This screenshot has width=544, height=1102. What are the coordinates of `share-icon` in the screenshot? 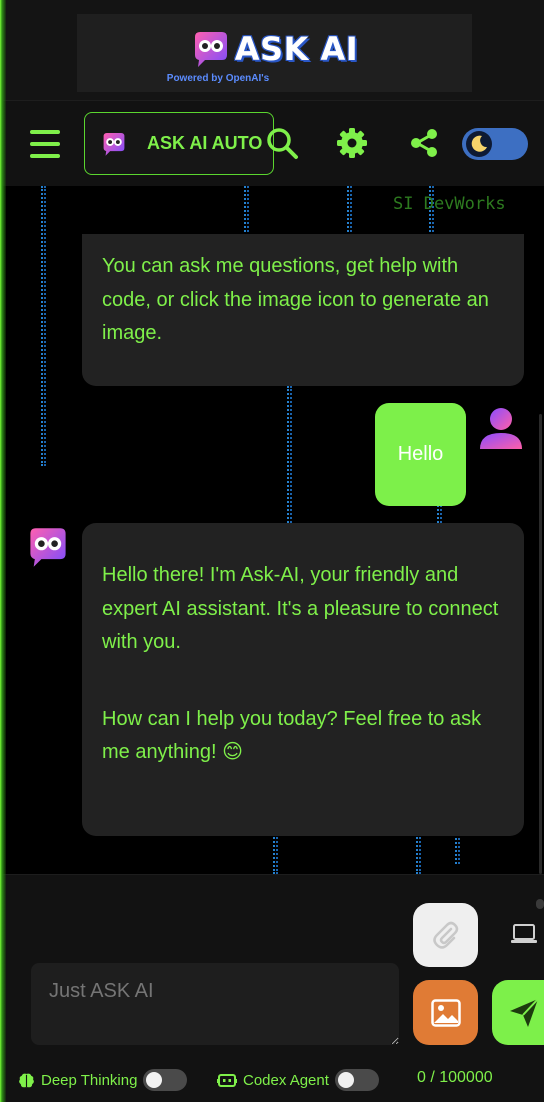 It's located at (424, 143).